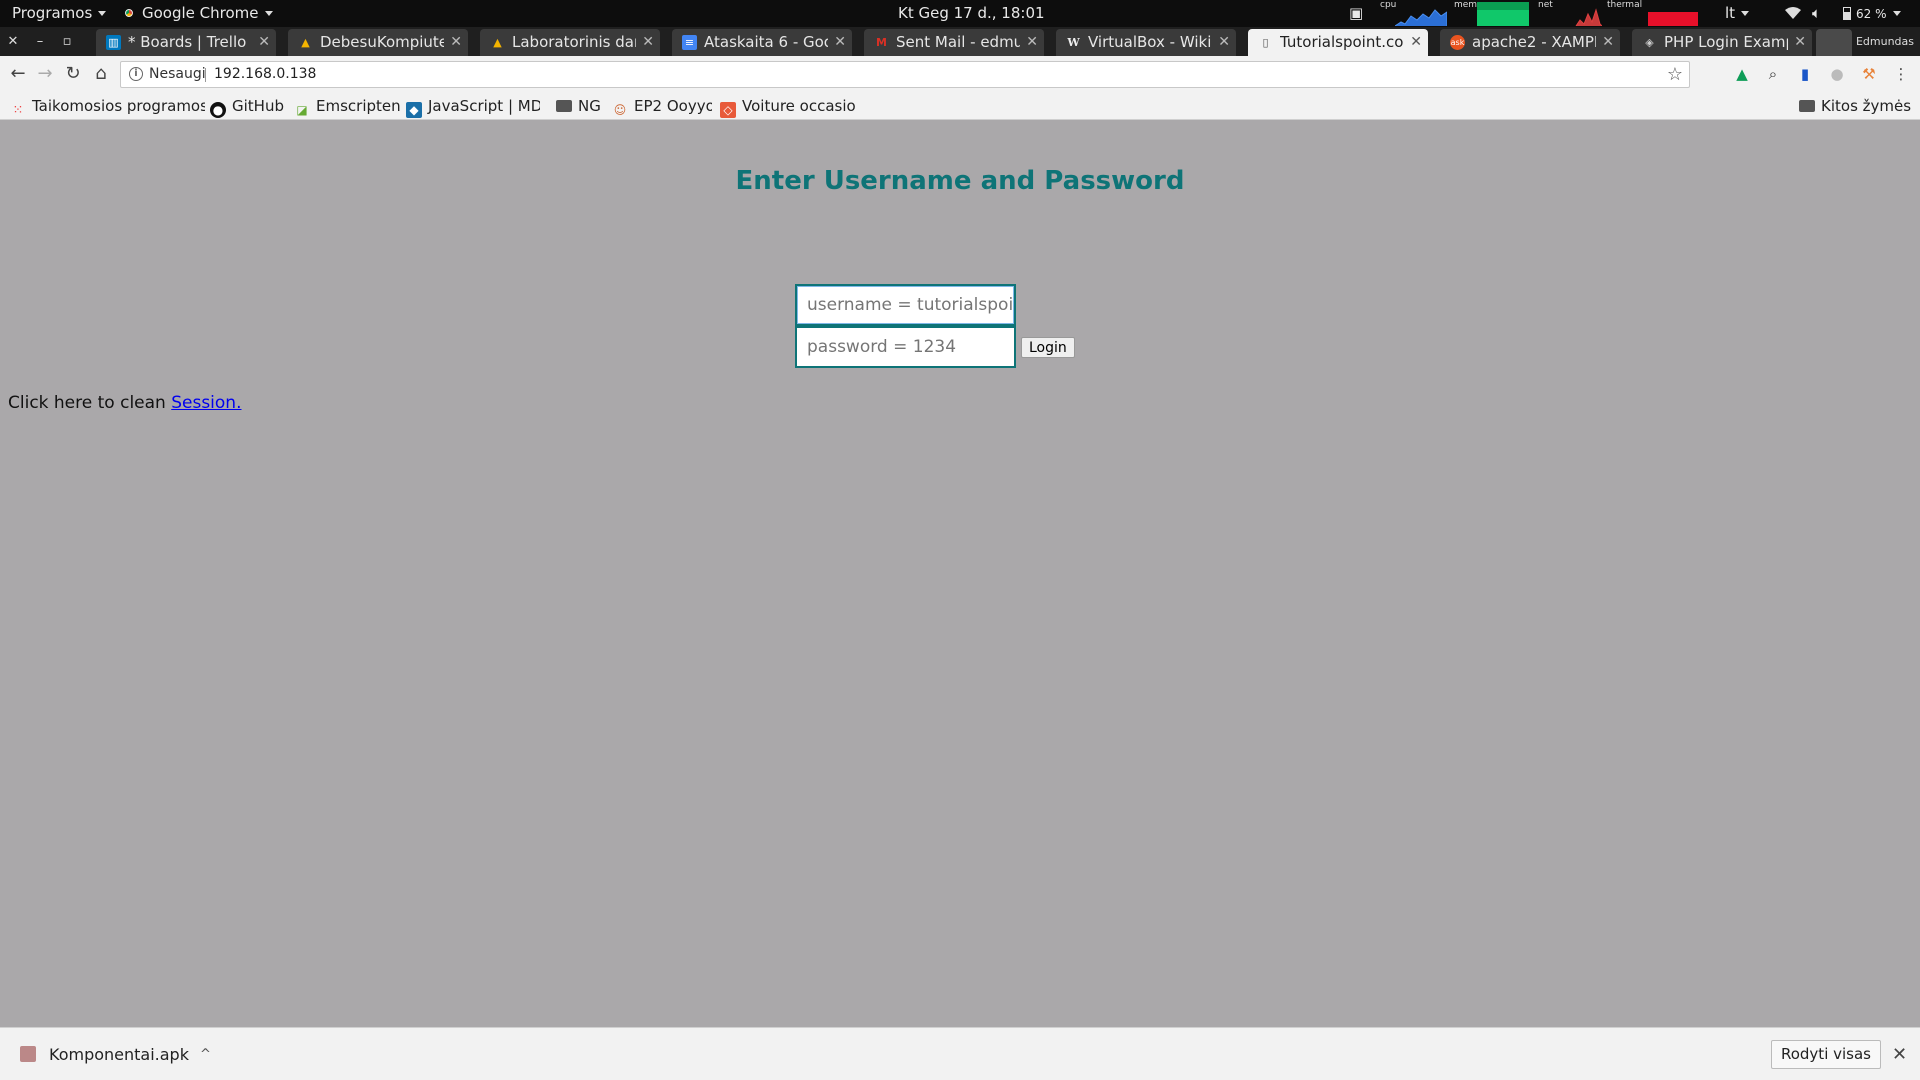 This screenshot has height=1080, width=1920. I want to click on window-minimize-icon: –, so click(40, 41).